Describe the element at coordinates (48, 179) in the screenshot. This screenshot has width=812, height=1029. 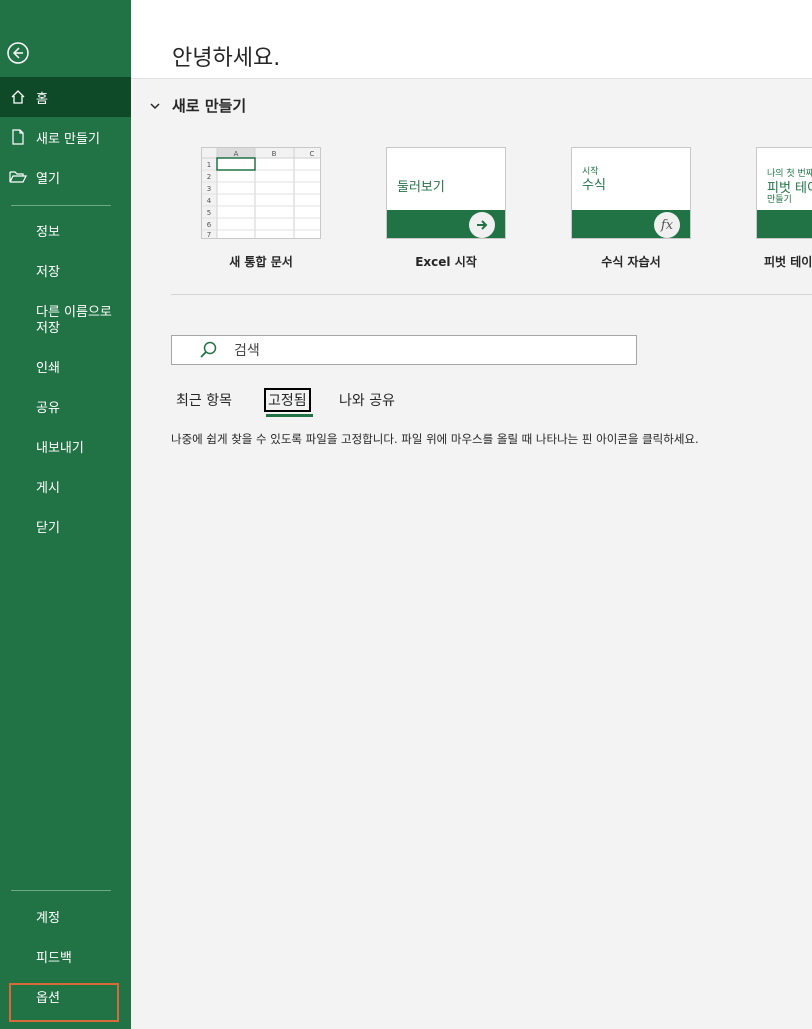
I see `sidebar-item-label: 열기` at that location.